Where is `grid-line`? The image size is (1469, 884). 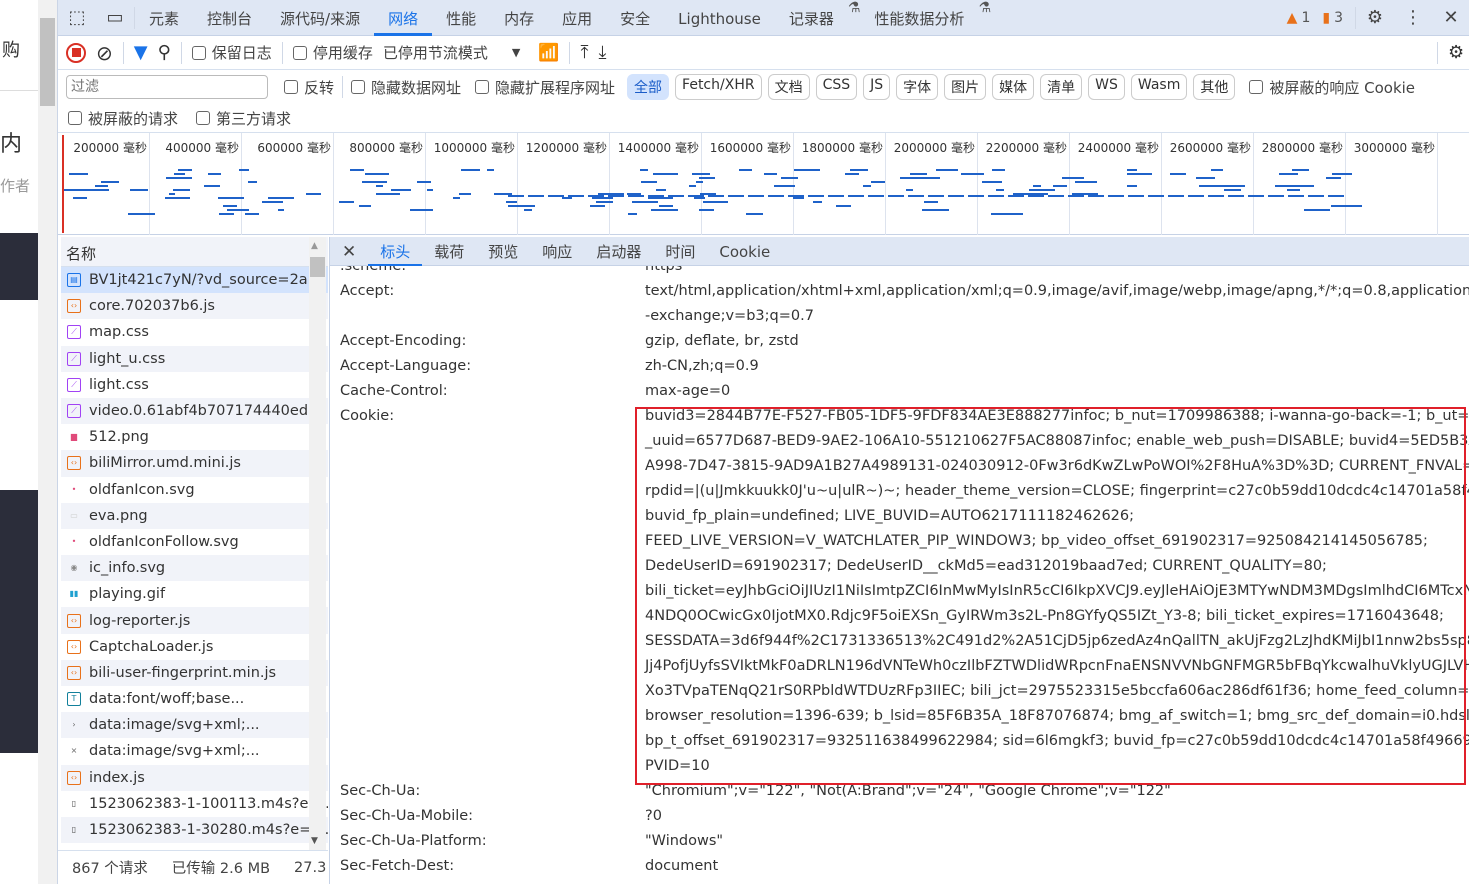 grid-line is located at coordinates (333, 184).